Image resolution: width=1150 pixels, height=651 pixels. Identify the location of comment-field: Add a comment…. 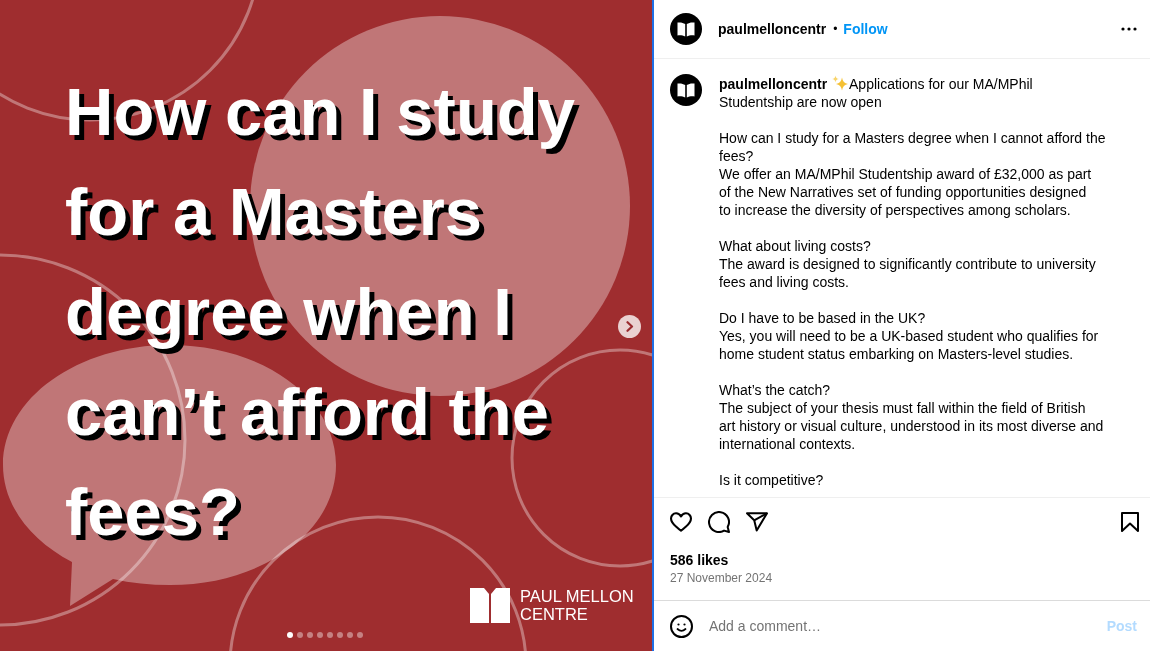
(904, 626).